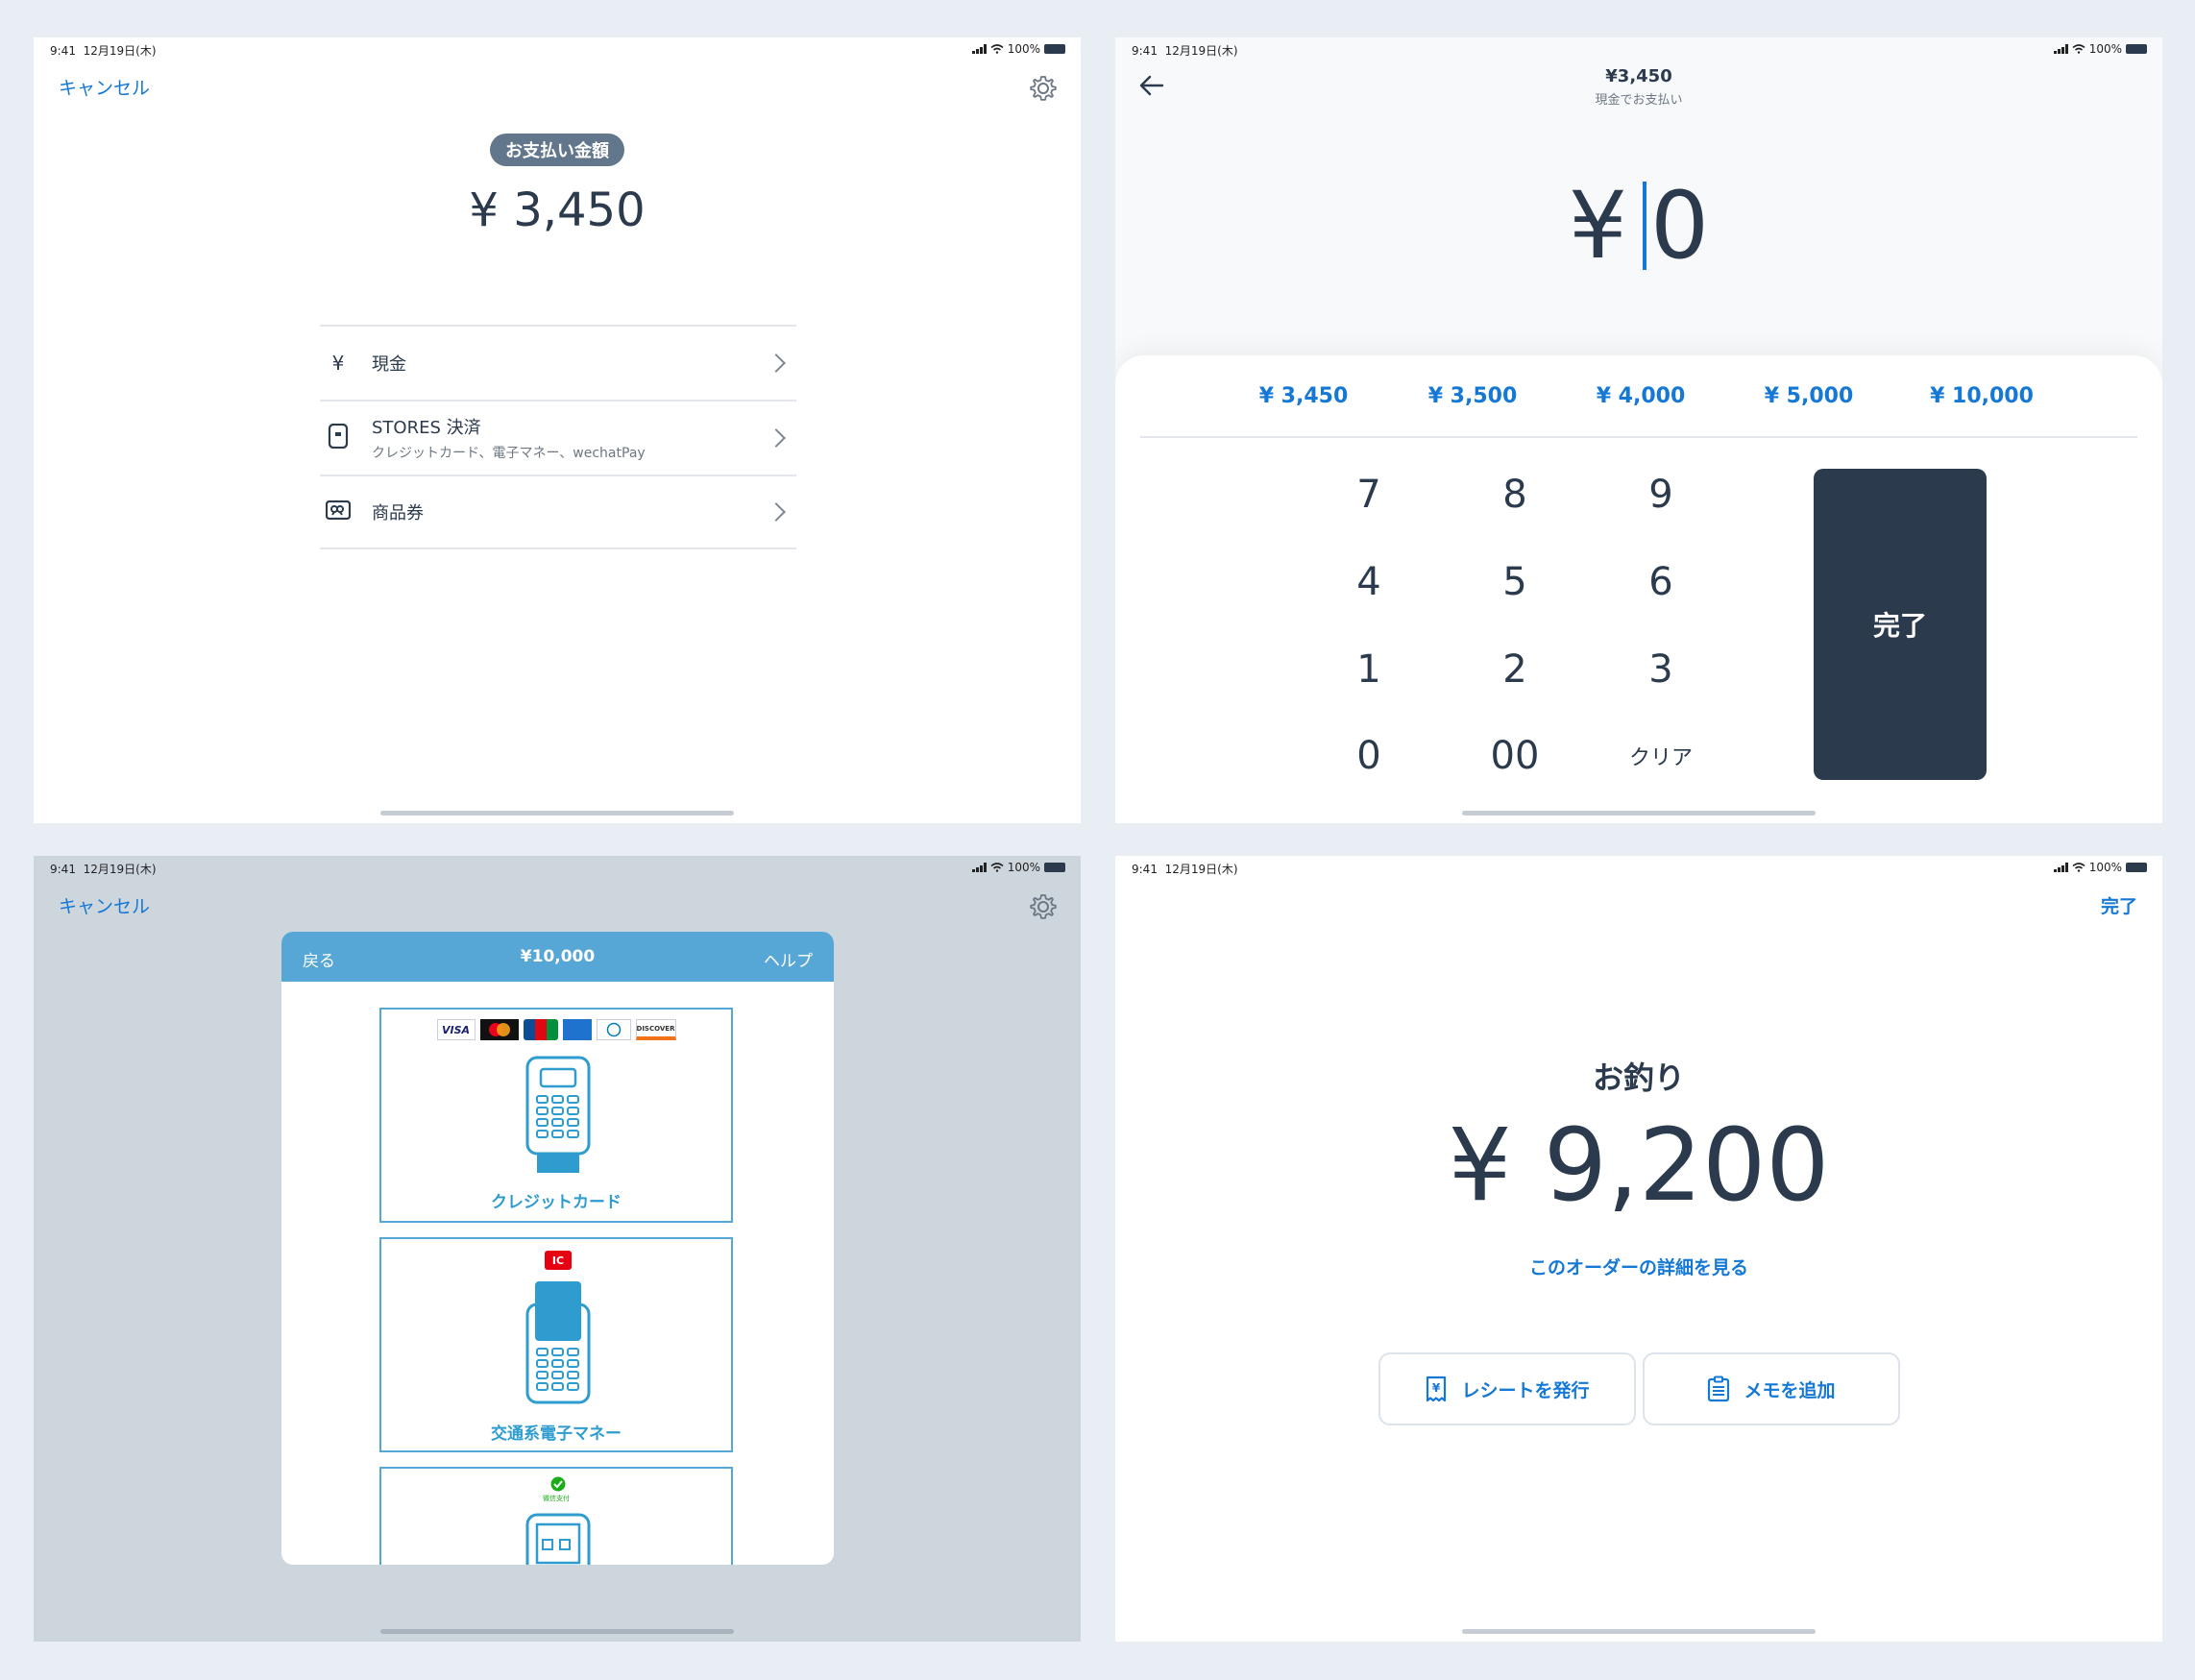 The width and height of the screenshot is (2195, 1680). What do you see at coordinates (1368, 756) in the screenshot?
I see `key-0: 0` at bounding box center [1368, 756].